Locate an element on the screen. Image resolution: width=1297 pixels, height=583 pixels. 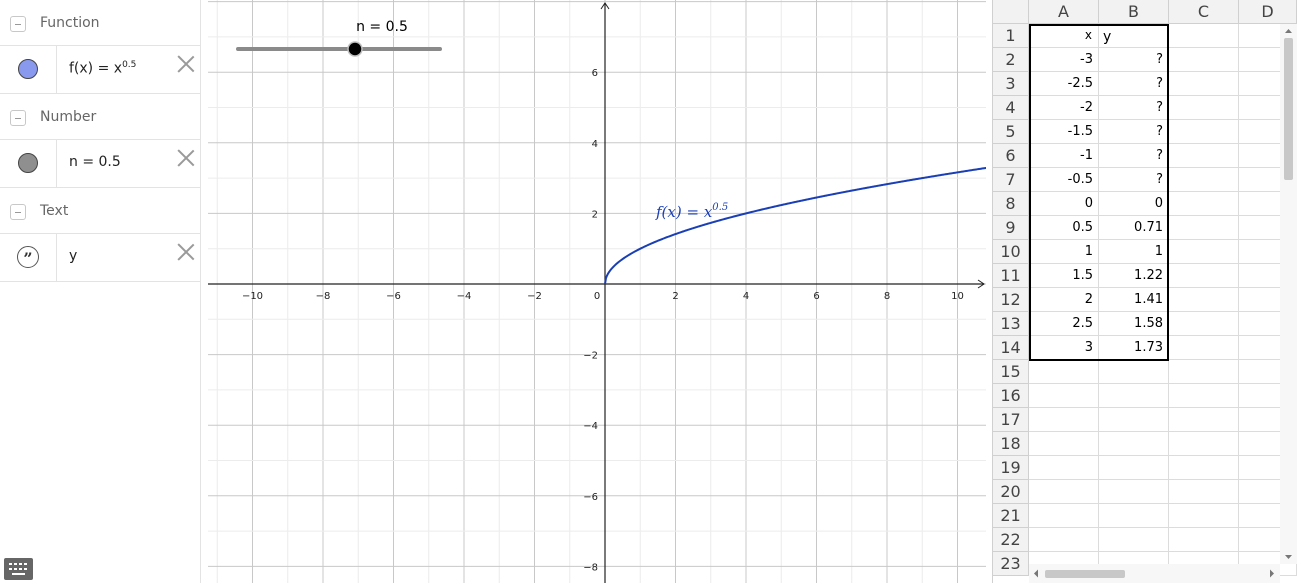
row-header: 22 is located at coordinates (1011, 540).